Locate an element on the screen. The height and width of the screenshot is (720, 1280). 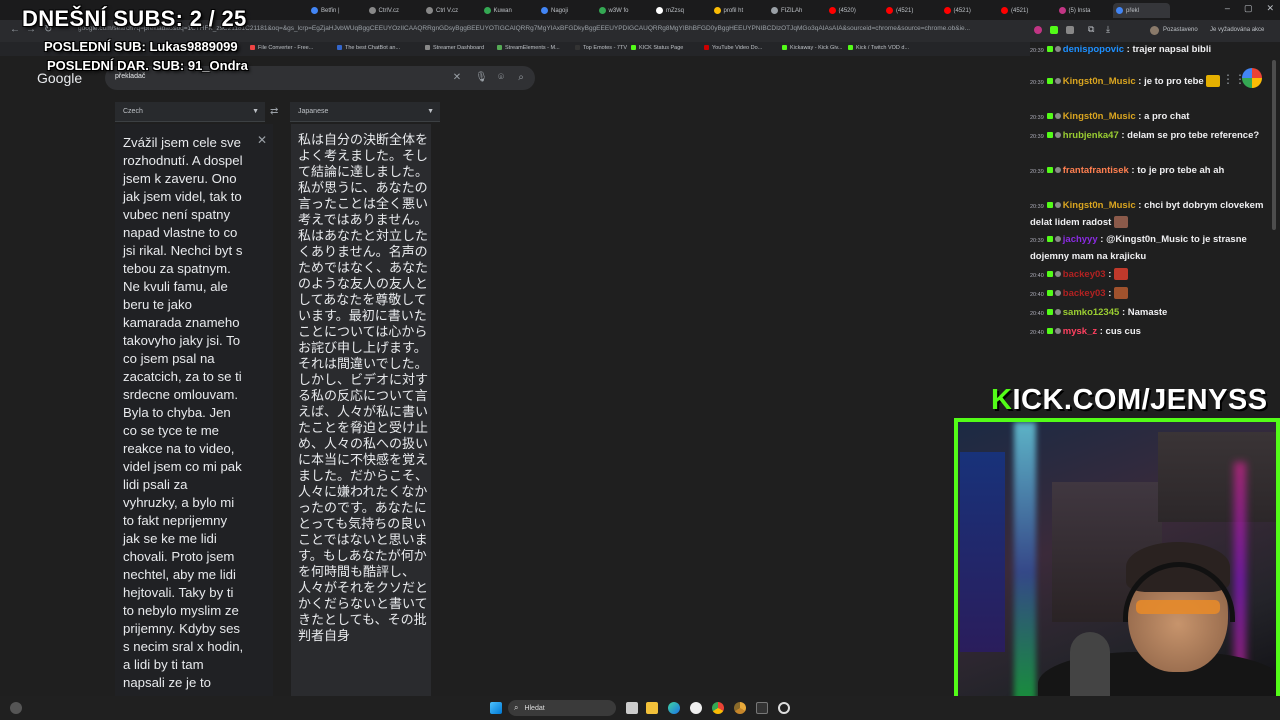
browser-tab: Nagoji is located at coordinates (566, 10).